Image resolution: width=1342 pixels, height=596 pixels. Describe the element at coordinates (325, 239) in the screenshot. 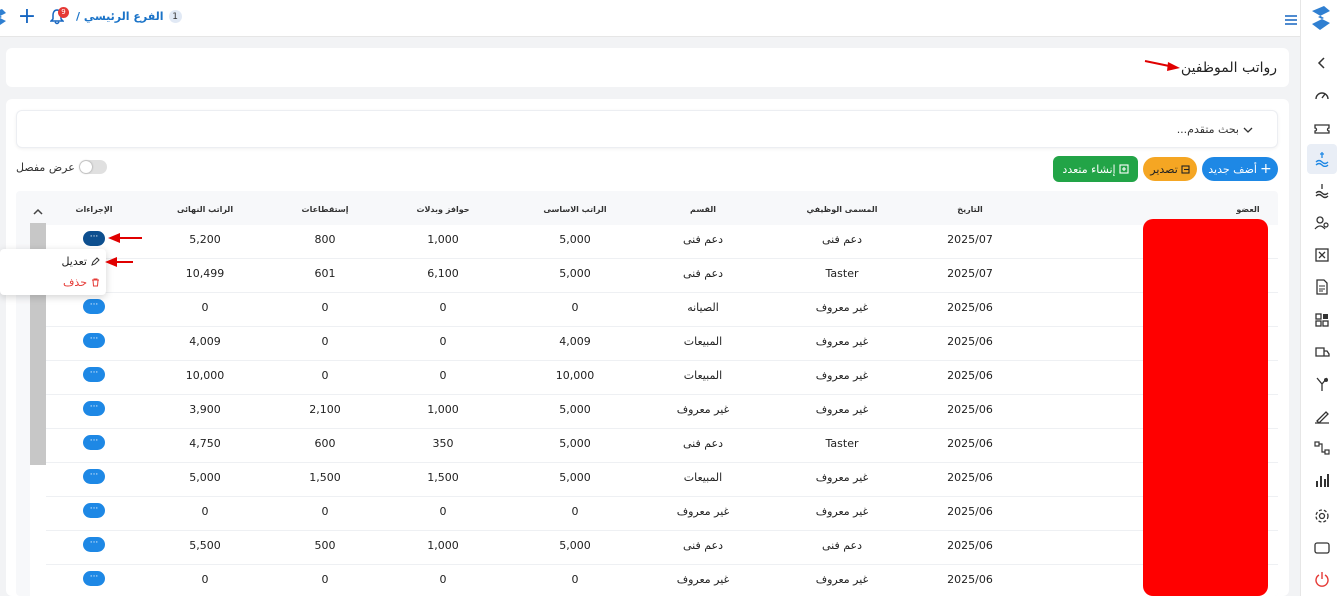

I see `cell-deductions: 800` at that location.